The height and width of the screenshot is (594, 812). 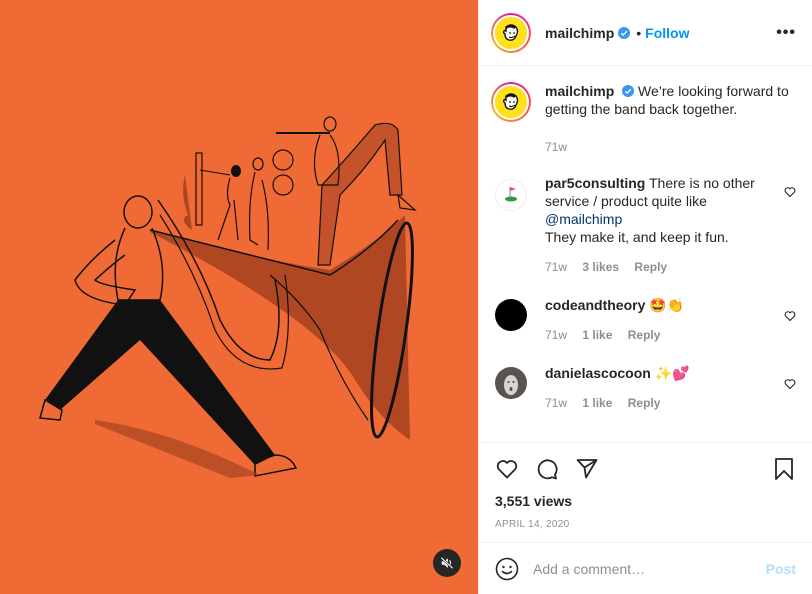 I want to click on post-actions: 3,551 views APRIL 14, 2020, so click(x=645, y=492).